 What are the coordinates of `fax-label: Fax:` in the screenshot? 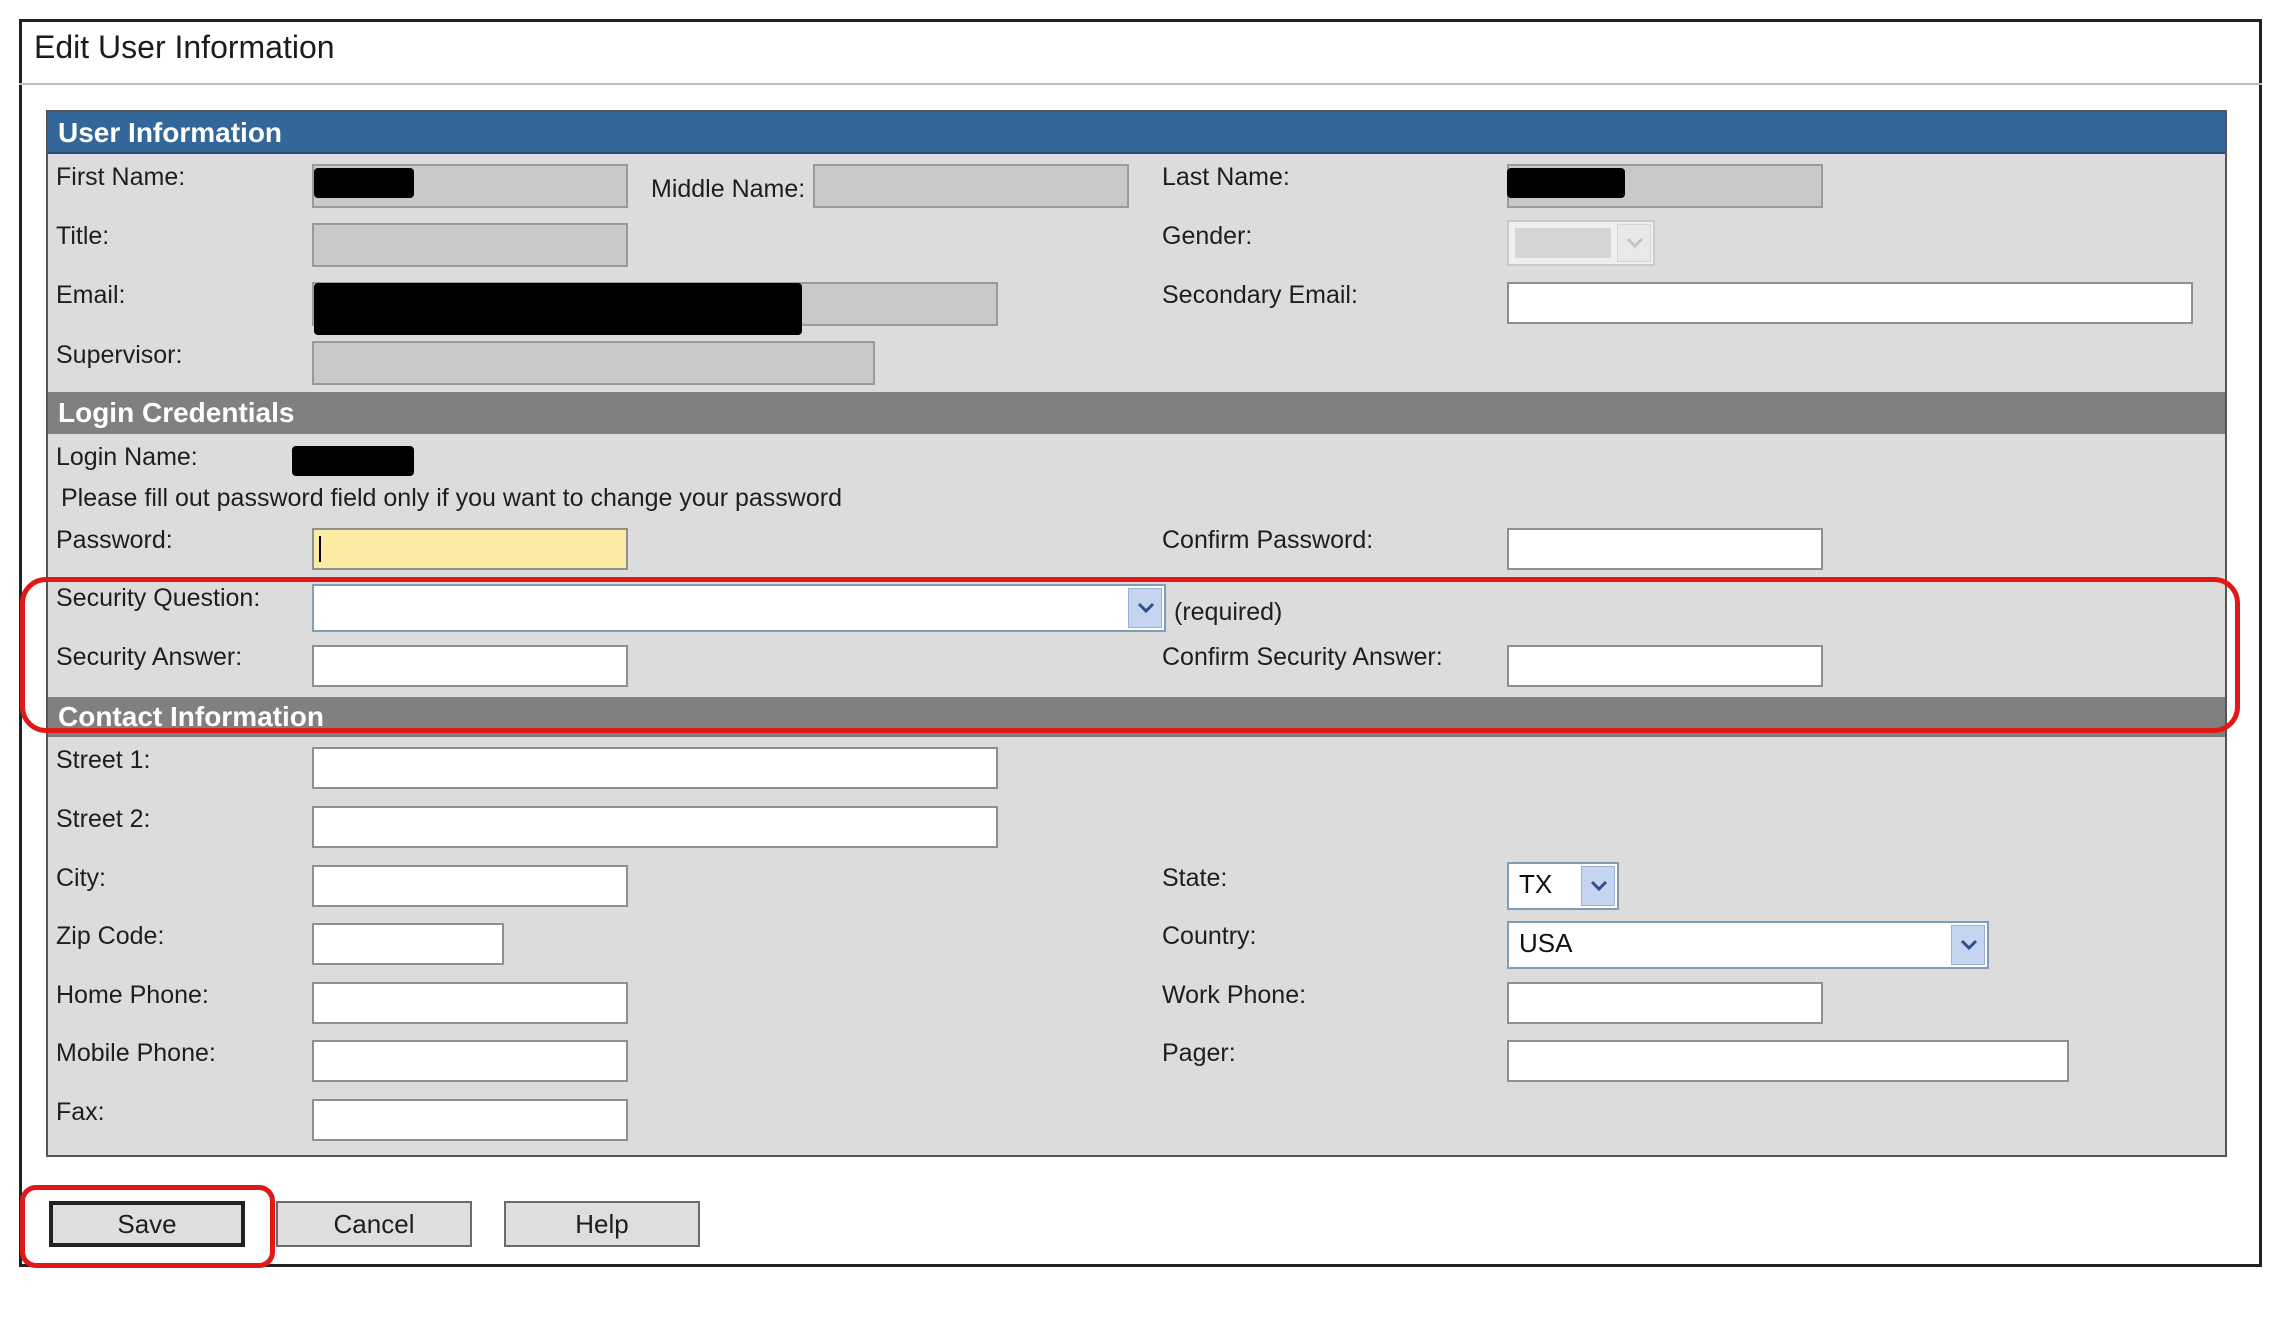 It's located at (80, 1112).